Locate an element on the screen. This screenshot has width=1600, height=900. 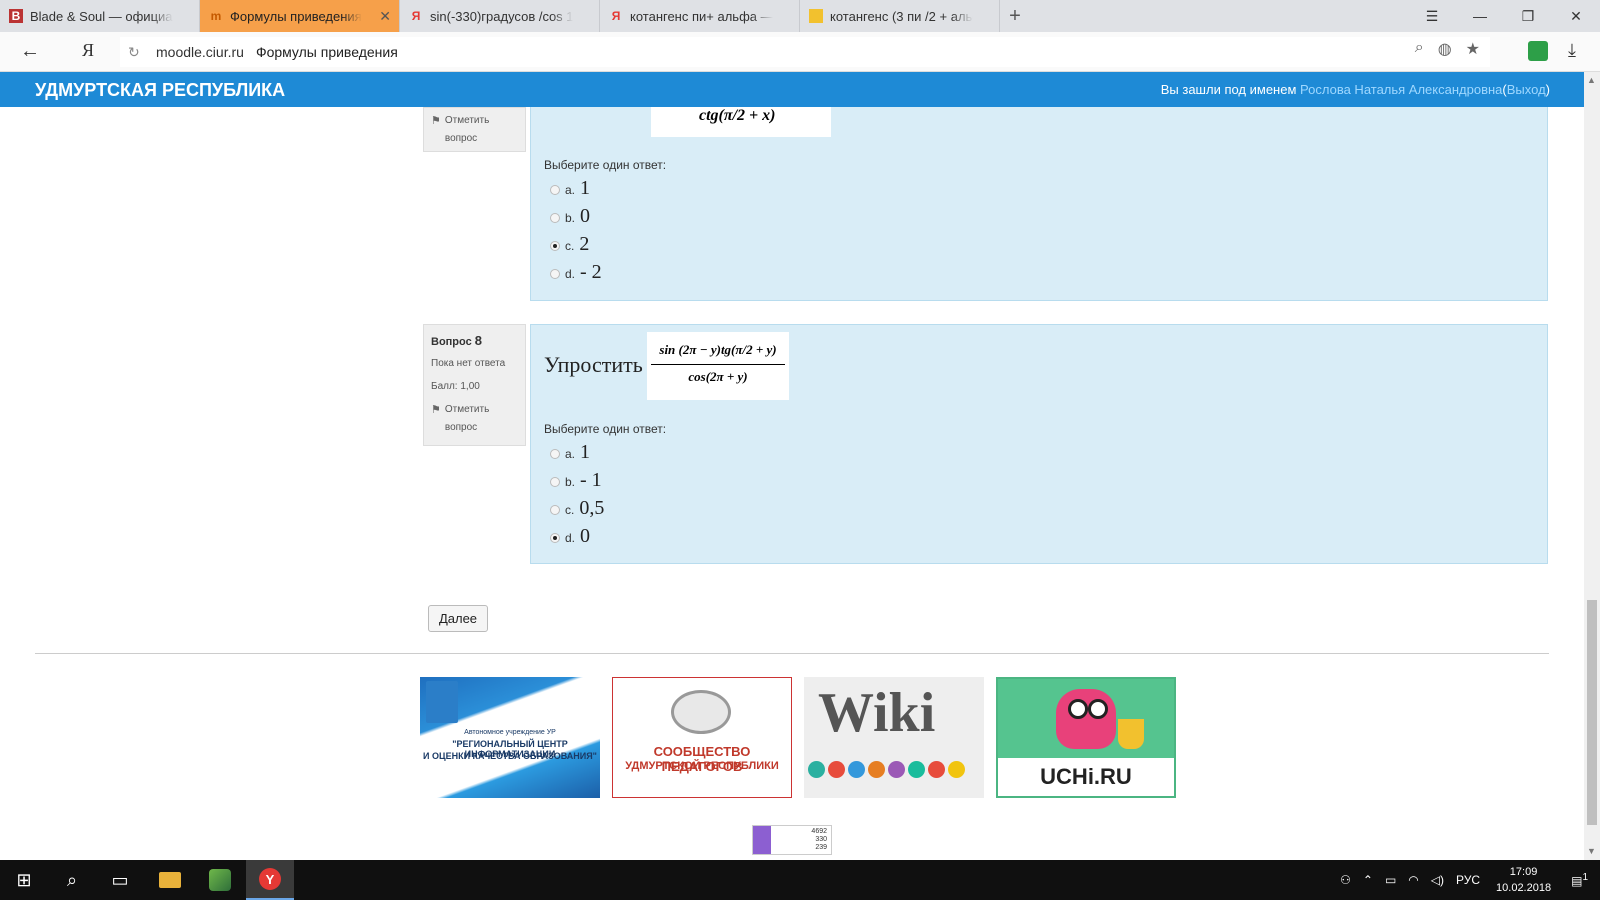
scroll-up-icon: ▲ is located at coordinates (1591, 80).